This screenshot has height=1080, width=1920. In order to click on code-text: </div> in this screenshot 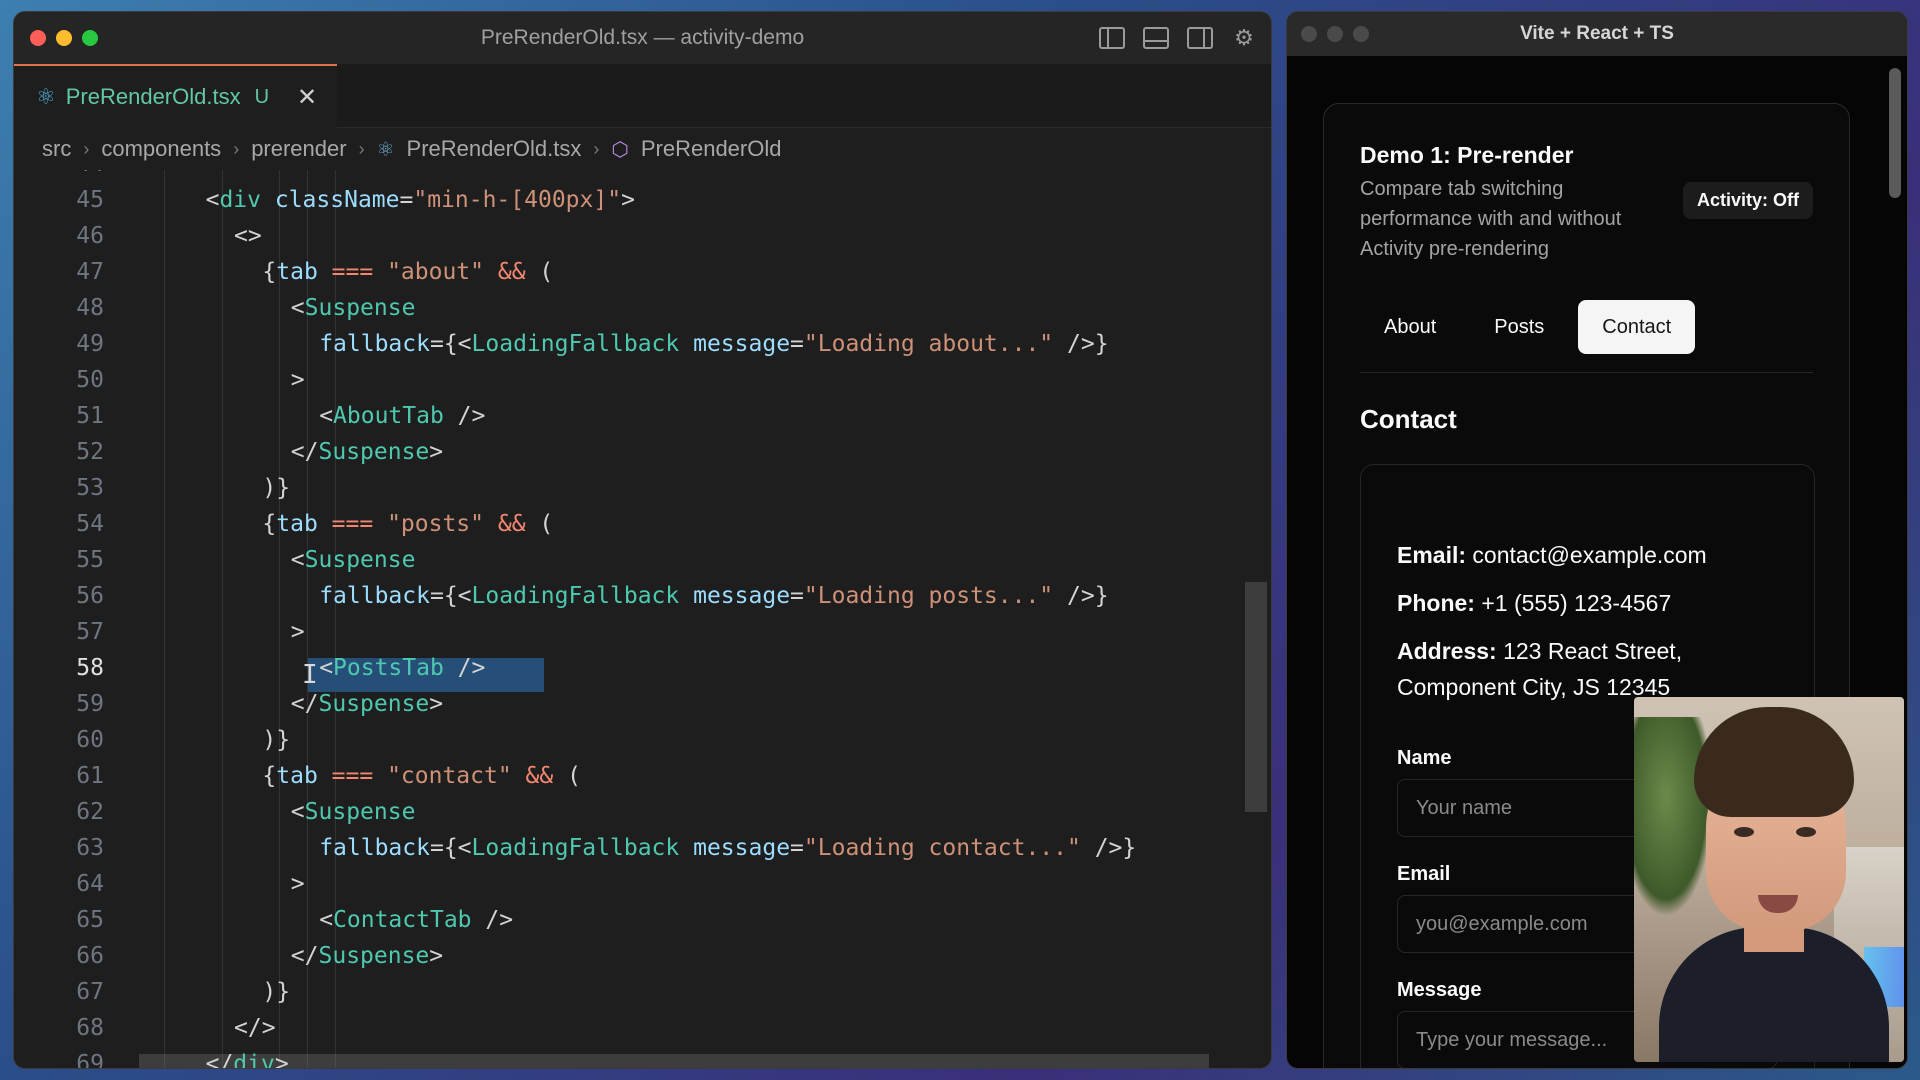, I will do `click(247, 1060)`.